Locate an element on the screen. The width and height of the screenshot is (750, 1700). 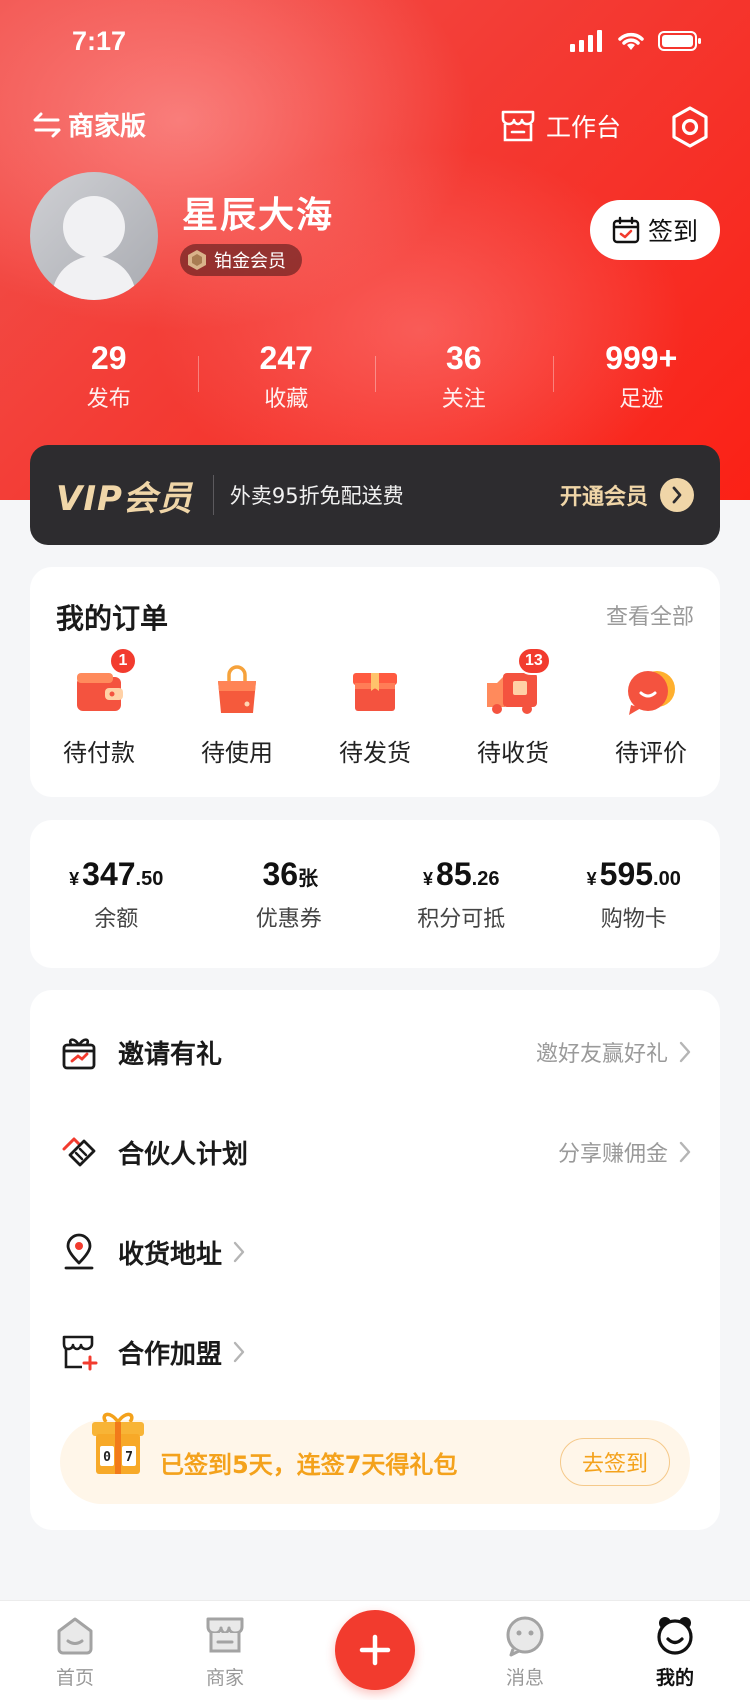
wallet-label: 购物卡 is located at coordinates (633, 919).